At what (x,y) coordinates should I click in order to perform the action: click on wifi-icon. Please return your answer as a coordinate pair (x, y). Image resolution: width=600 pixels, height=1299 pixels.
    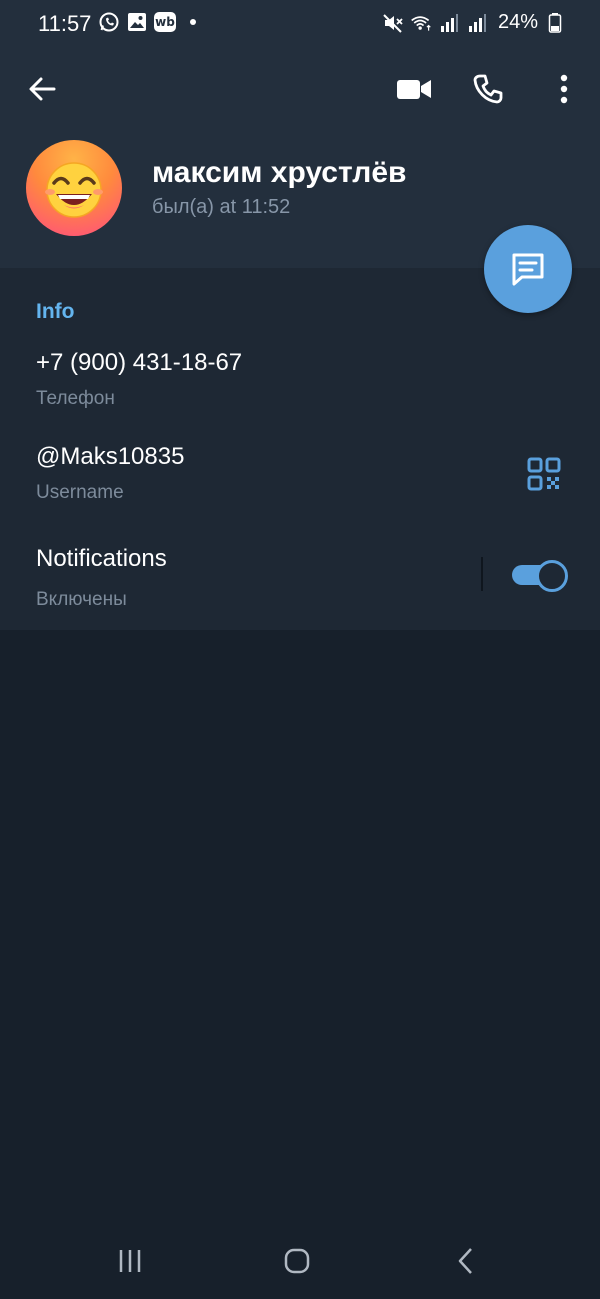
    Looking at the image, I should click on (421, 23).